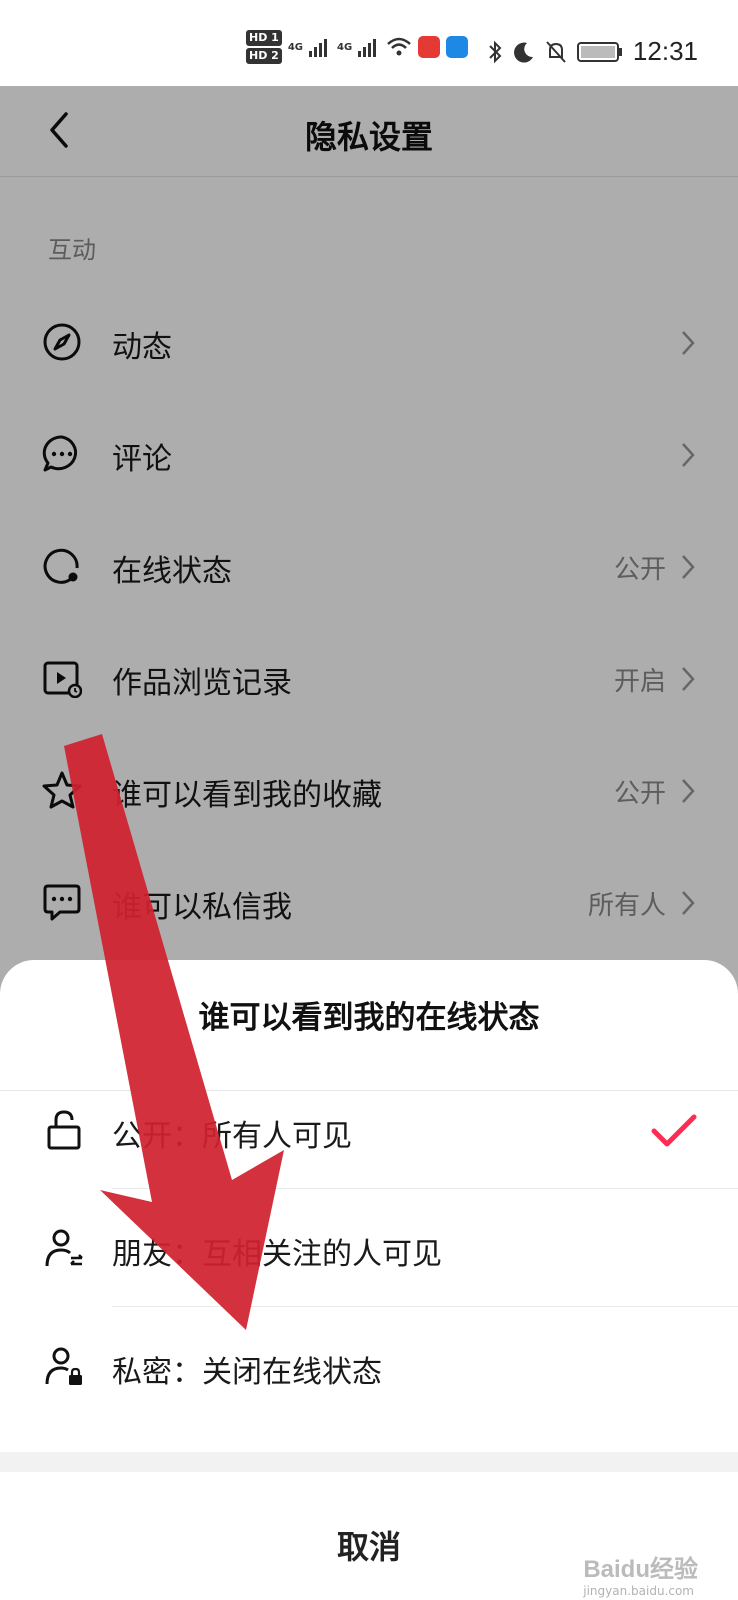 Image resolution: width=738 pixels, height=1600 pixels. Describe the element at coordinates (64, 1130) in the screenshot. I see `unlock-icon` at that location.